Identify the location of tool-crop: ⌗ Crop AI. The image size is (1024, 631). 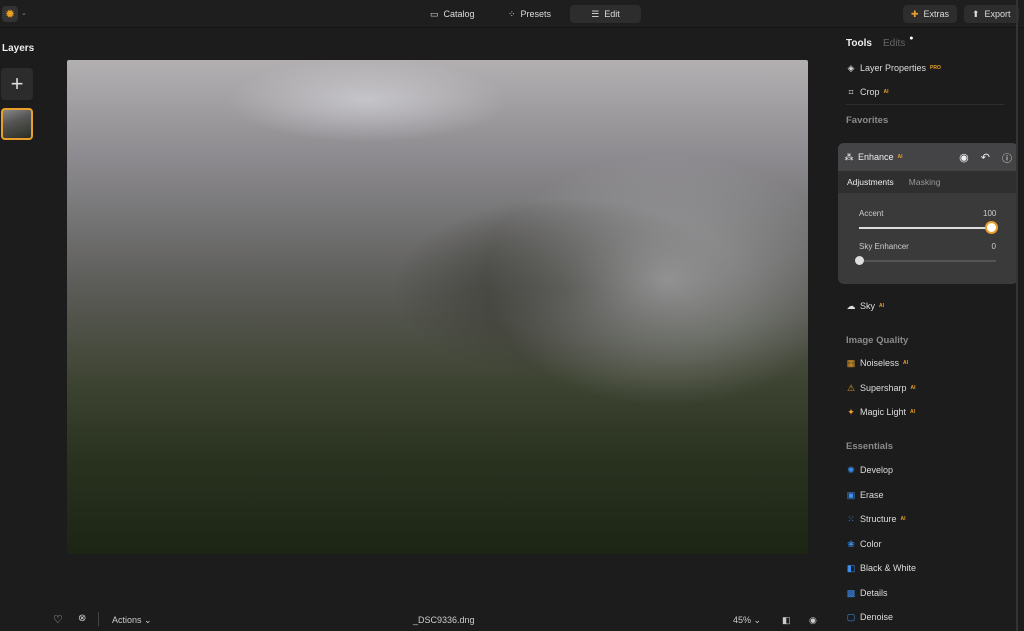
(867, 92).